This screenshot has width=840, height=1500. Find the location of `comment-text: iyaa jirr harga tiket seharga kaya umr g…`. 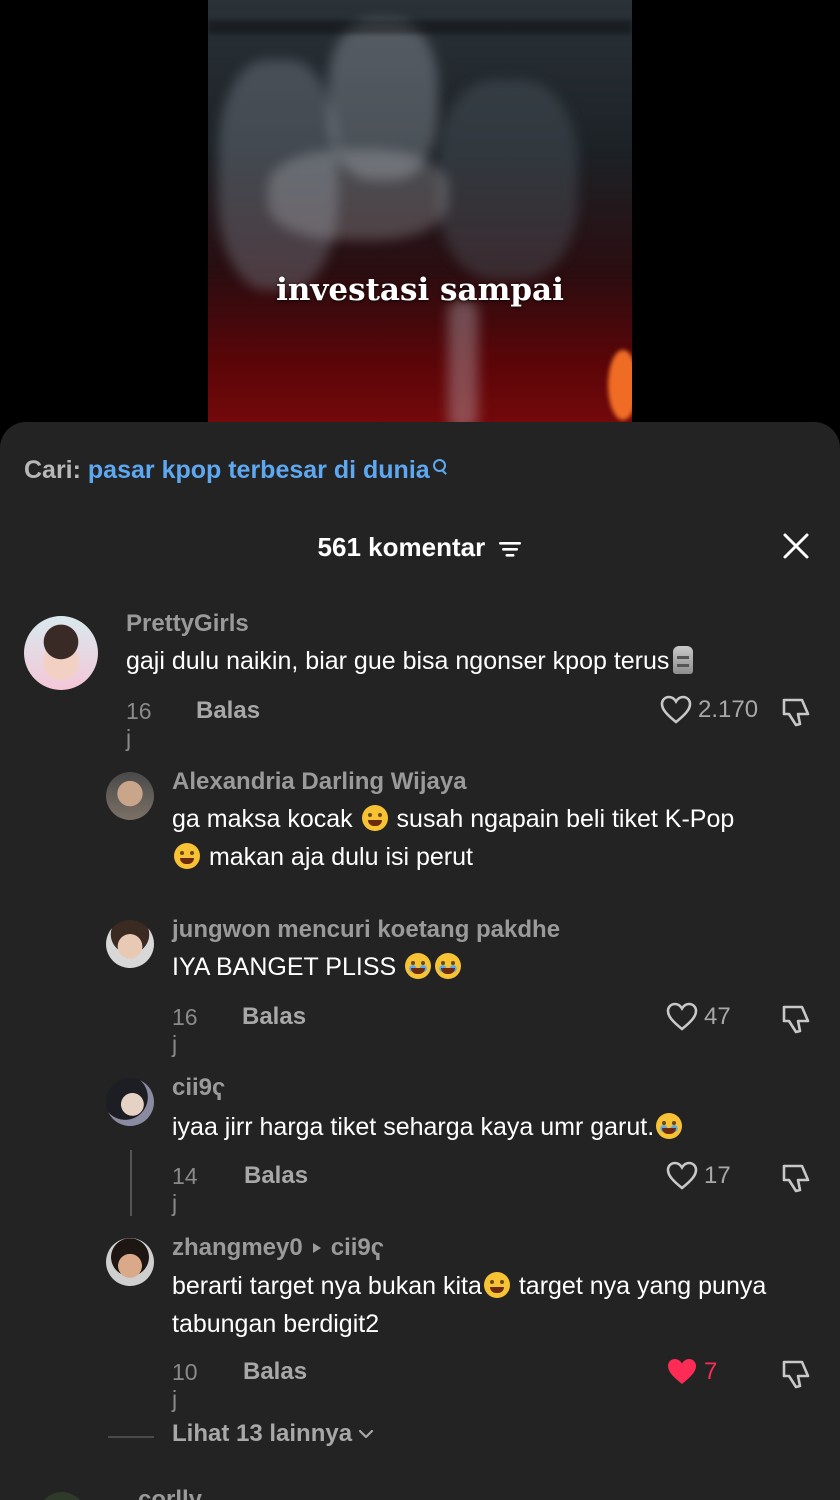

comment-text: iyaa jirr harga tiket seharga kaya umr g… is located at coordinates (428, 1127).